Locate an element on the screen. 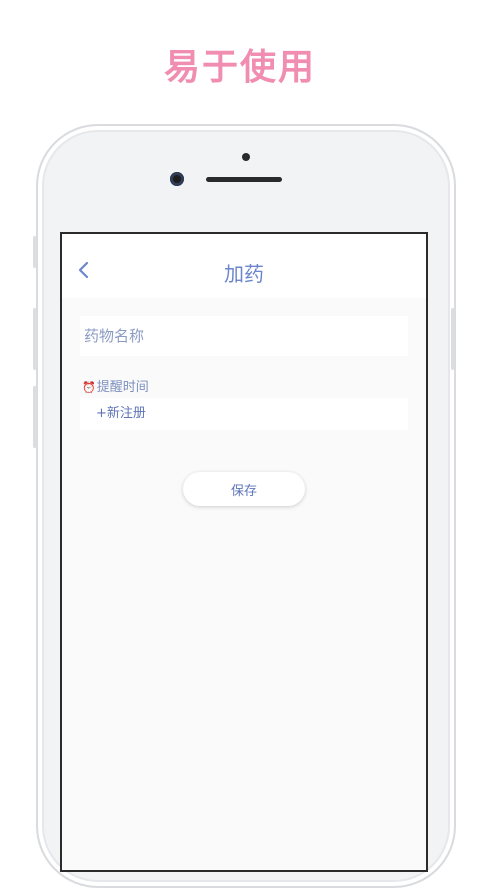  add-new-reminder-label: +新注册 is located at coordinates (121, 413).